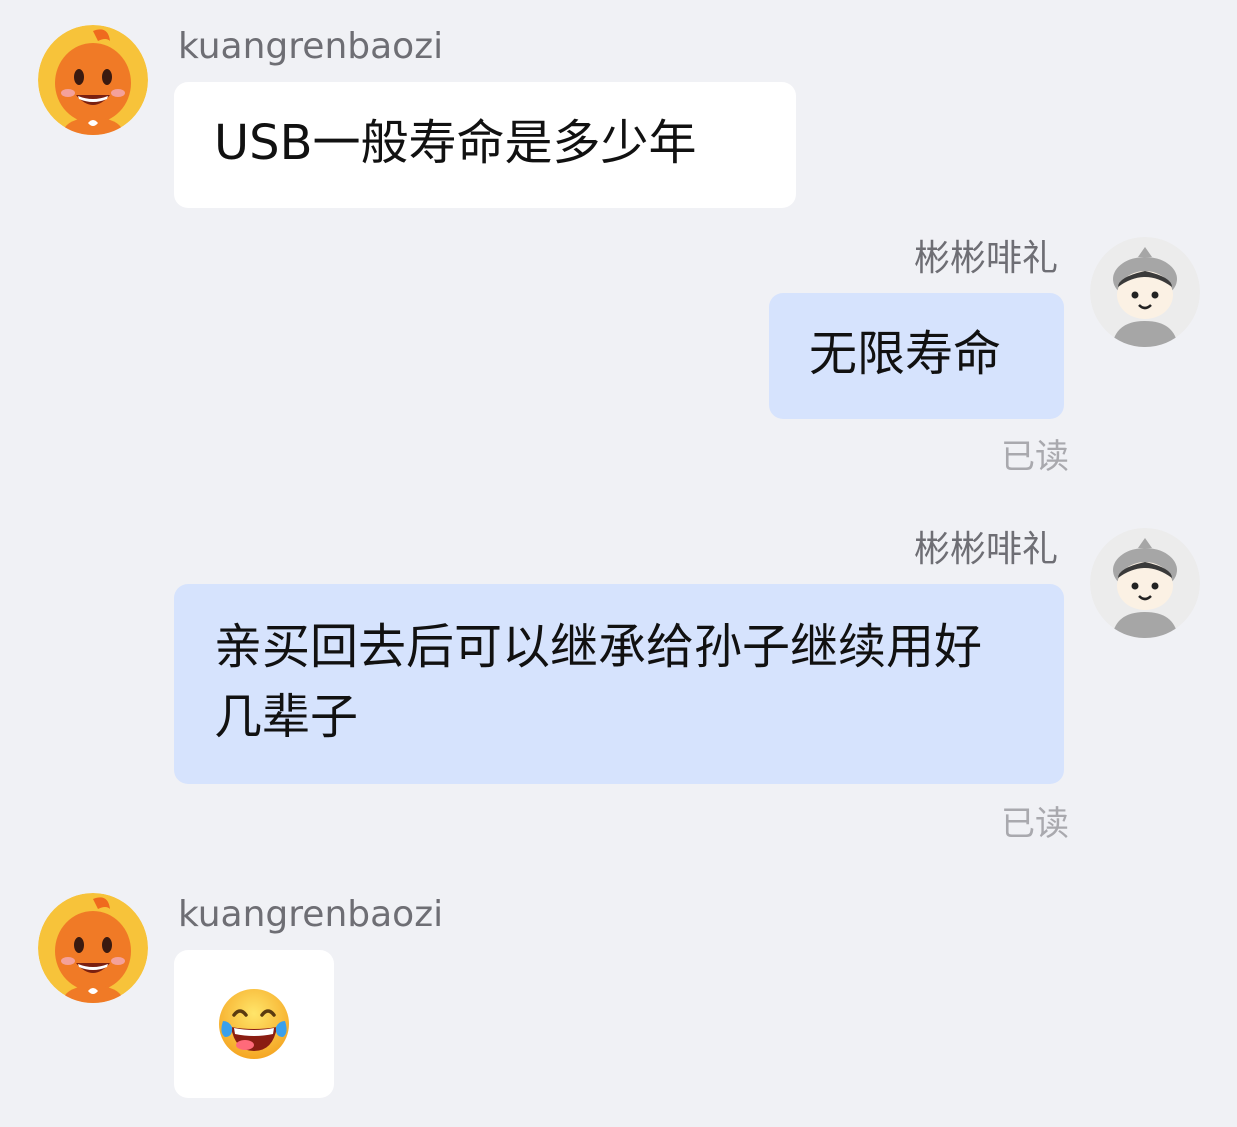 The width and height of the screenshot is (1237, 1127). I want to click on message-text: 亲买回去后可以继承给孙子继续用好几辈子, so click(598, 682).